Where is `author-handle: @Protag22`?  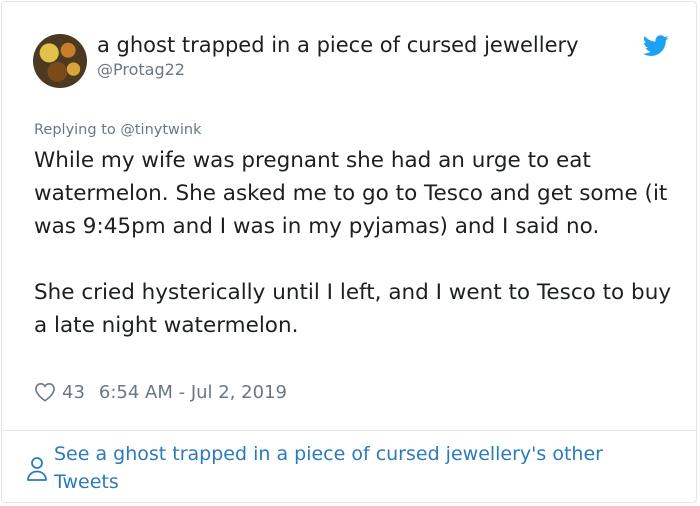 author-handle: @Protag22 is located at coordinates (141, 69).